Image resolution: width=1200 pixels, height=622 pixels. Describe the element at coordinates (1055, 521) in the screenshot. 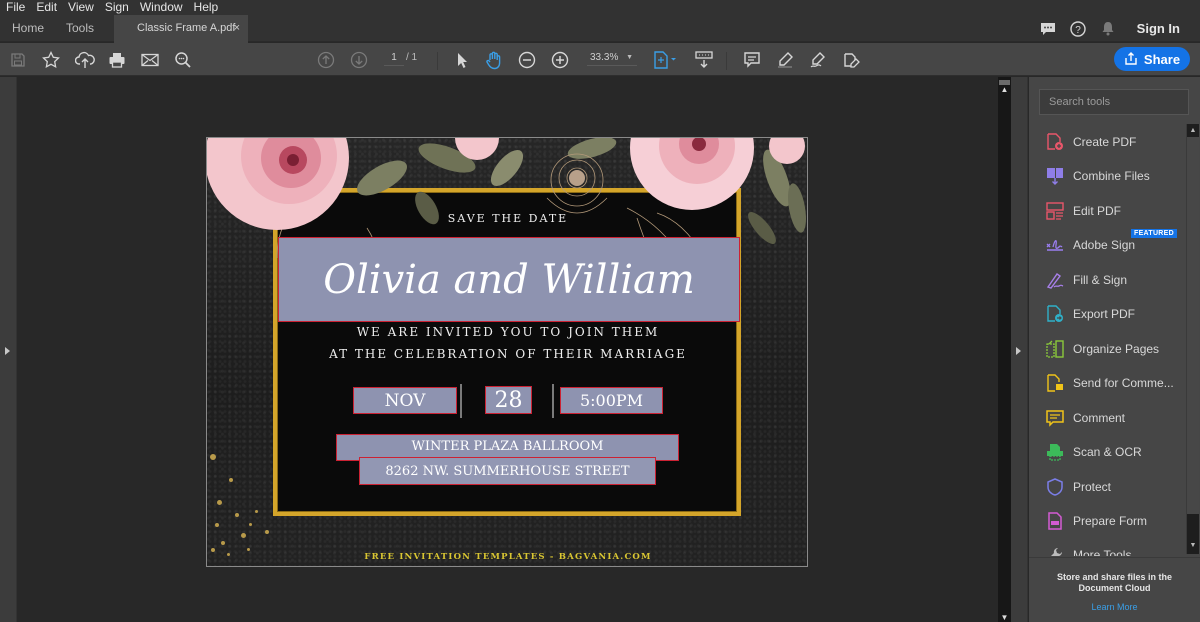

I see `prepare-form-icon` at that location.